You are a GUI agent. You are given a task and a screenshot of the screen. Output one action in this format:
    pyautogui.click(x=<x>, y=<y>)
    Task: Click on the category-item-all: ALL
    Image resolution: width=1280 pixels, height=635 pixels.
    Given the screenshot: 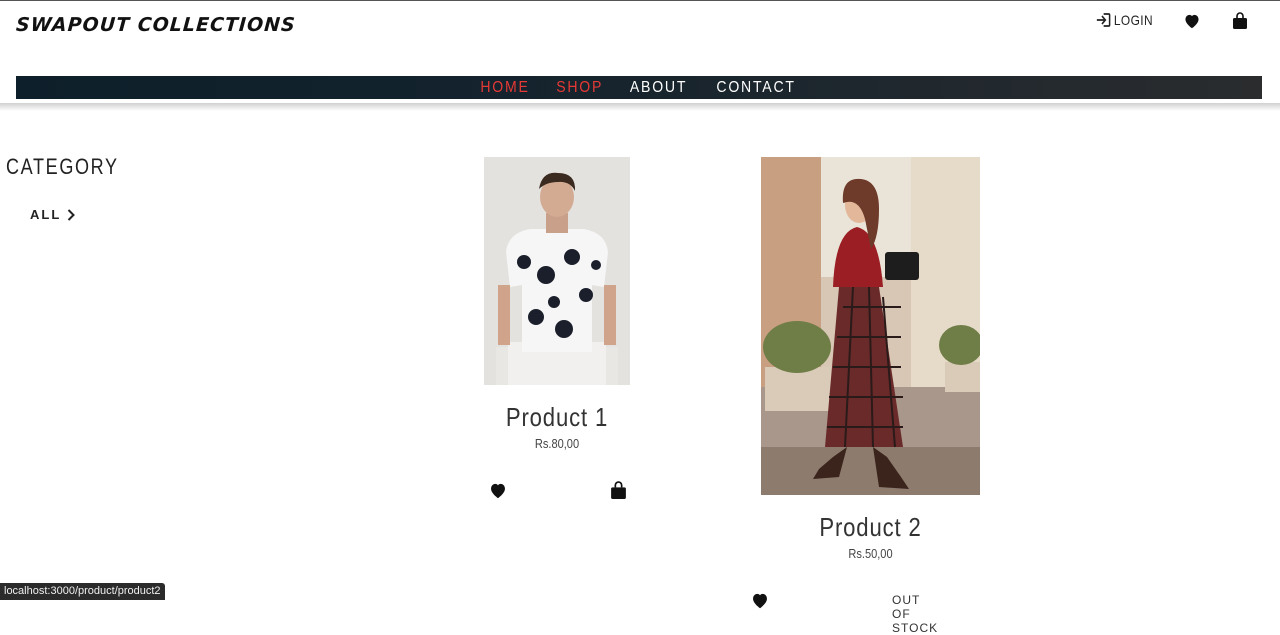 What is the action you would take?
    pyautogui.click(x=53, y=214)
    